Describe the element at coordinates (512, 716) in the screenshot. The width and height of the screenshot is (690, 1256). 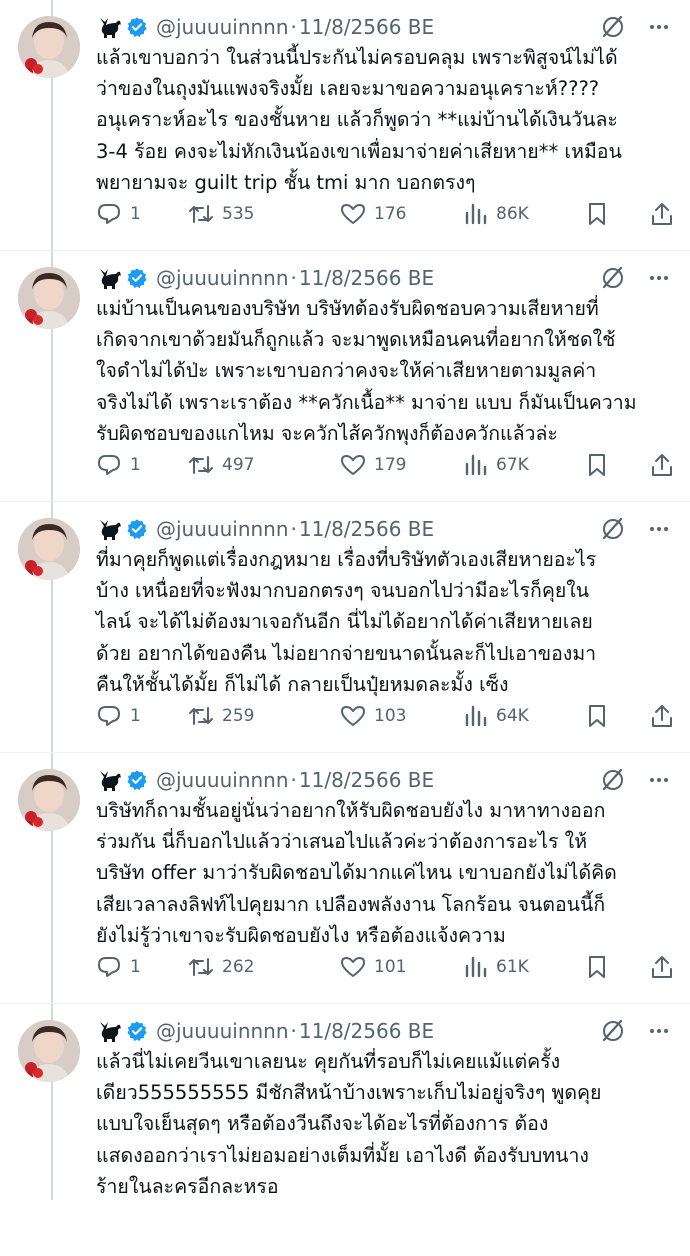
I see `view-count: 64K` at that location.